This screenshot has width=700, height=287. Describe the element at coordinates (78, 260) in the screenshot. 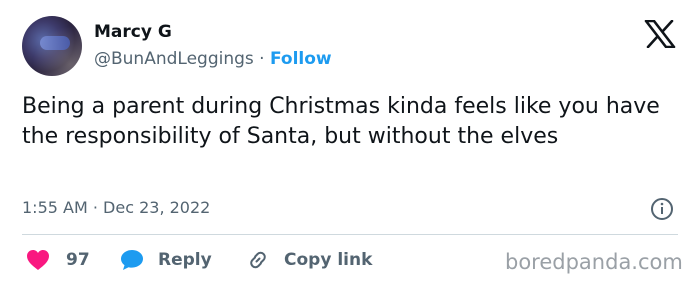

I see `likes-count: 97` at that location.